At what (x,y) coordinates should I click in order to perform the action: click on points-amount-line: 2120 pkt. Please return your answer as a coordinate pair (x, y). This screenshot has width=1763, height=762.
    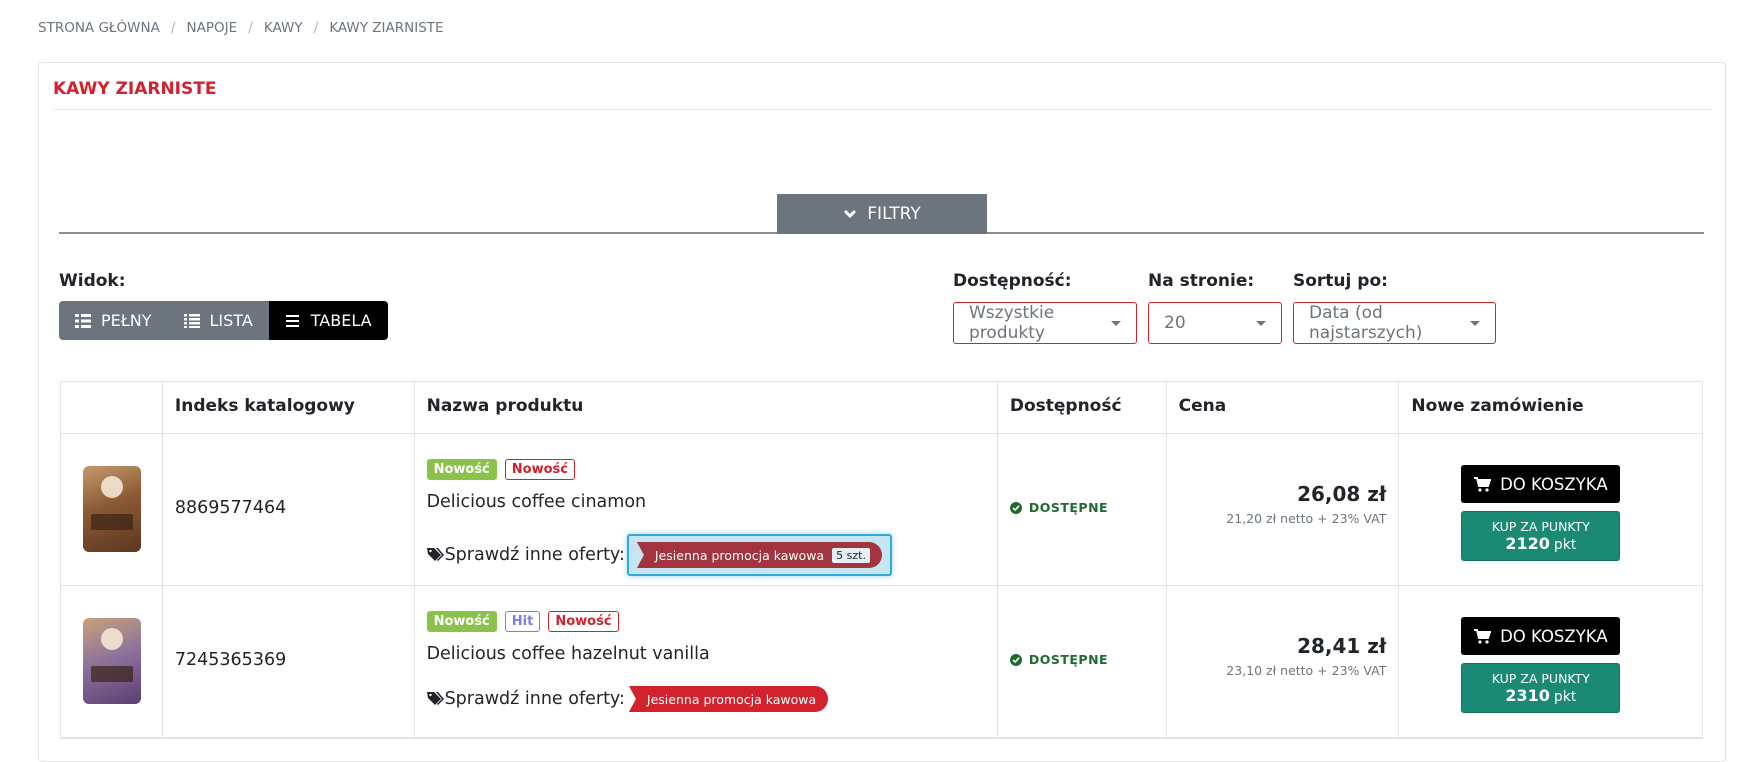
    Looking at the image, I should click on (1540, 543).